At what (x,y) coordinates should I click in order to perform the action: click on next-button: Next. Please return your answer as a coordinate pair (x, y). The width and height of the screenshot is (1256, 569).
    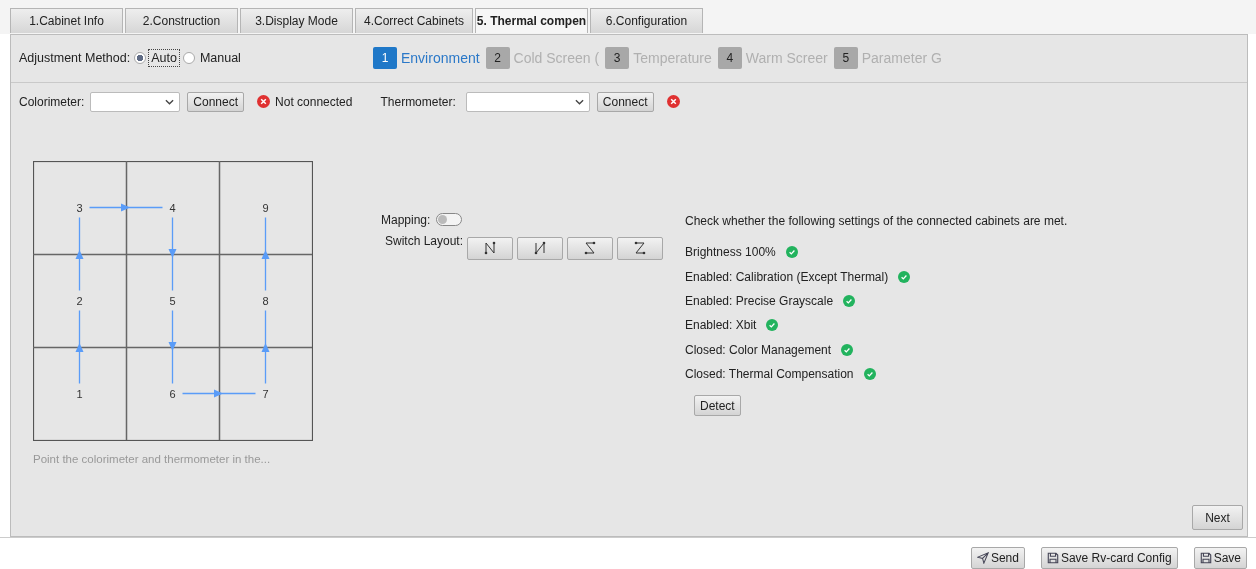
    Looking at the image, I should click on (1217, 517).